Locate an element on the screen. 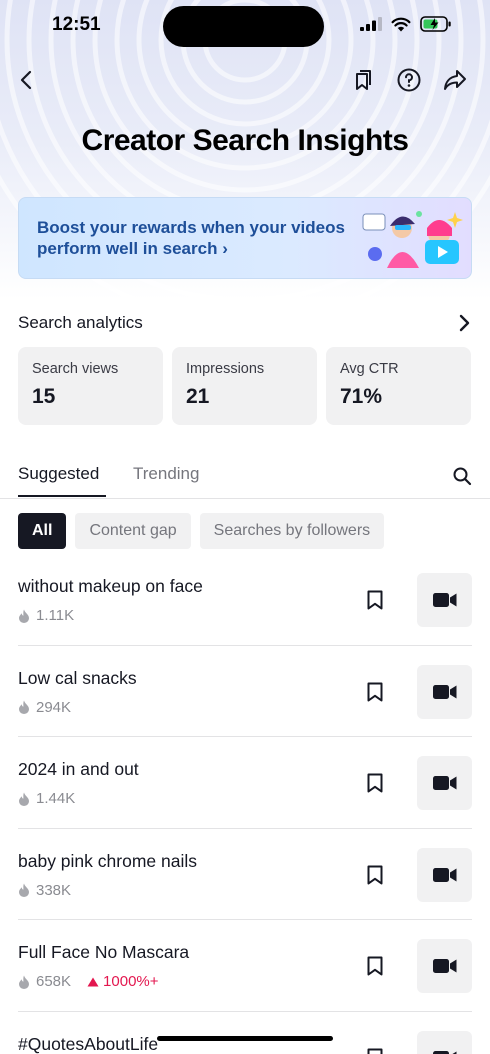  impressions-card: Impressions 21 is located at coordinates (244, 386).